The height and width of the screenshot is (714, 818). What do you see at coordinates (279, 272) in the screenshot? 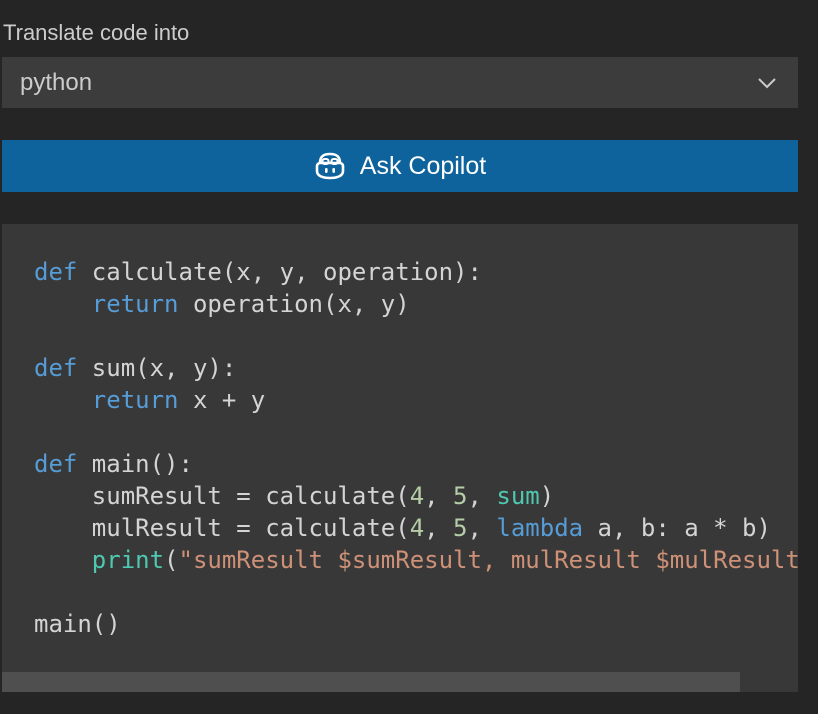
I see `code-token: calculate(x, y, operation):` at bounding box center [279, 272].